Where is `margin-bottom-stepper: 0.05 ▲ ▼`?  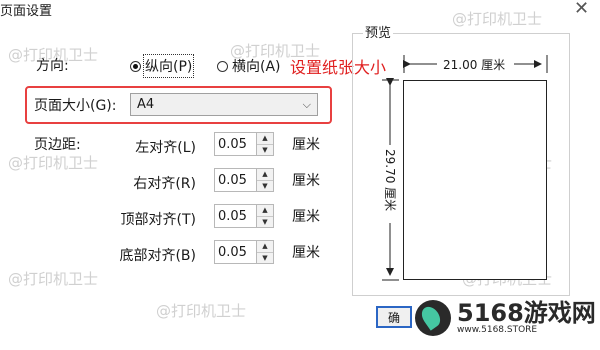 margin-bottom-stepper: 0.05 ▲ ▼ is located at coordinates (244, 252).